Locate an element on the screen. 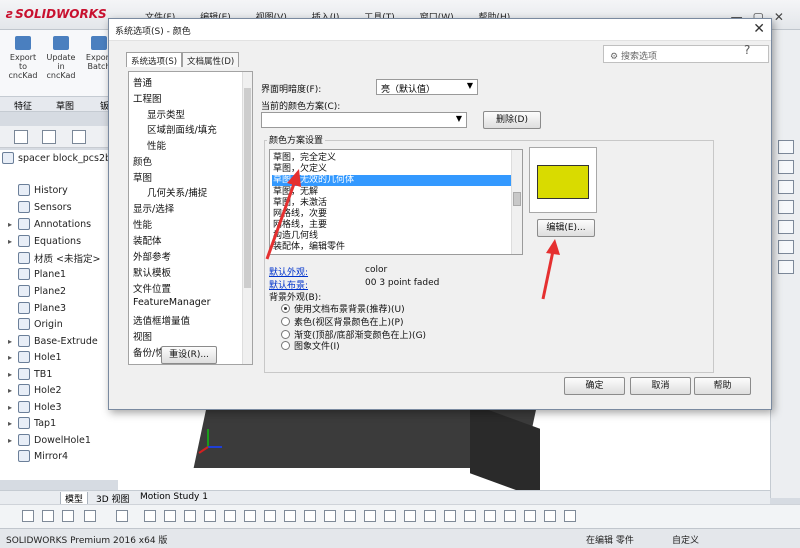  category-item: 显示/选择 is located at coordinates (153, 208).